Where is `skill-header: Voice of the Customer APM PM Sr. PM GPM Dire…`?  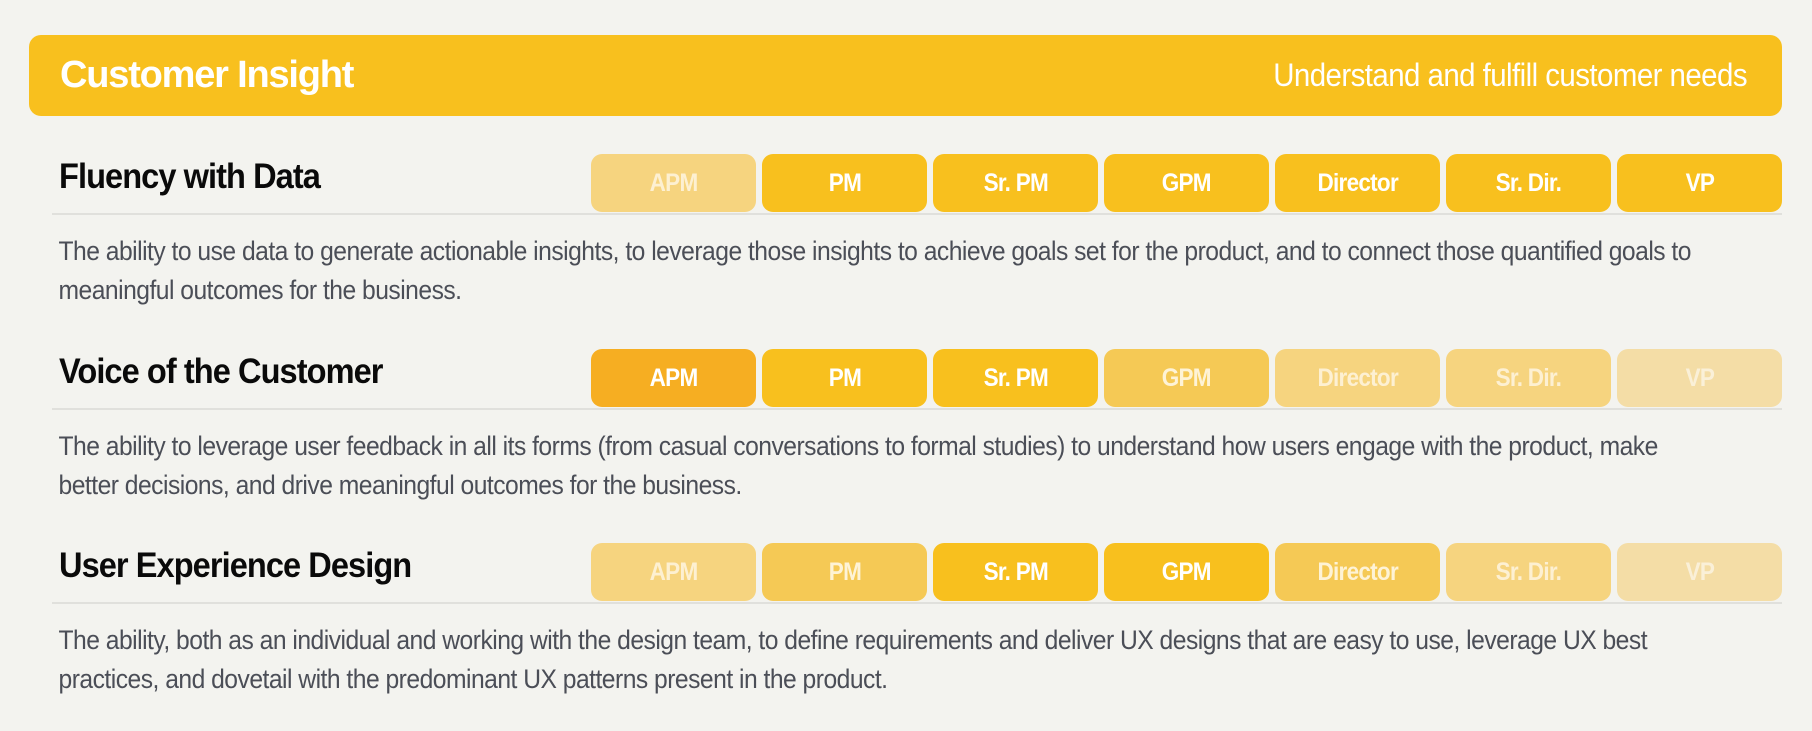 skill-header: Voice of the Customer APM PM Sr. PM GPM Dire… is located at coordinates (917, 373).